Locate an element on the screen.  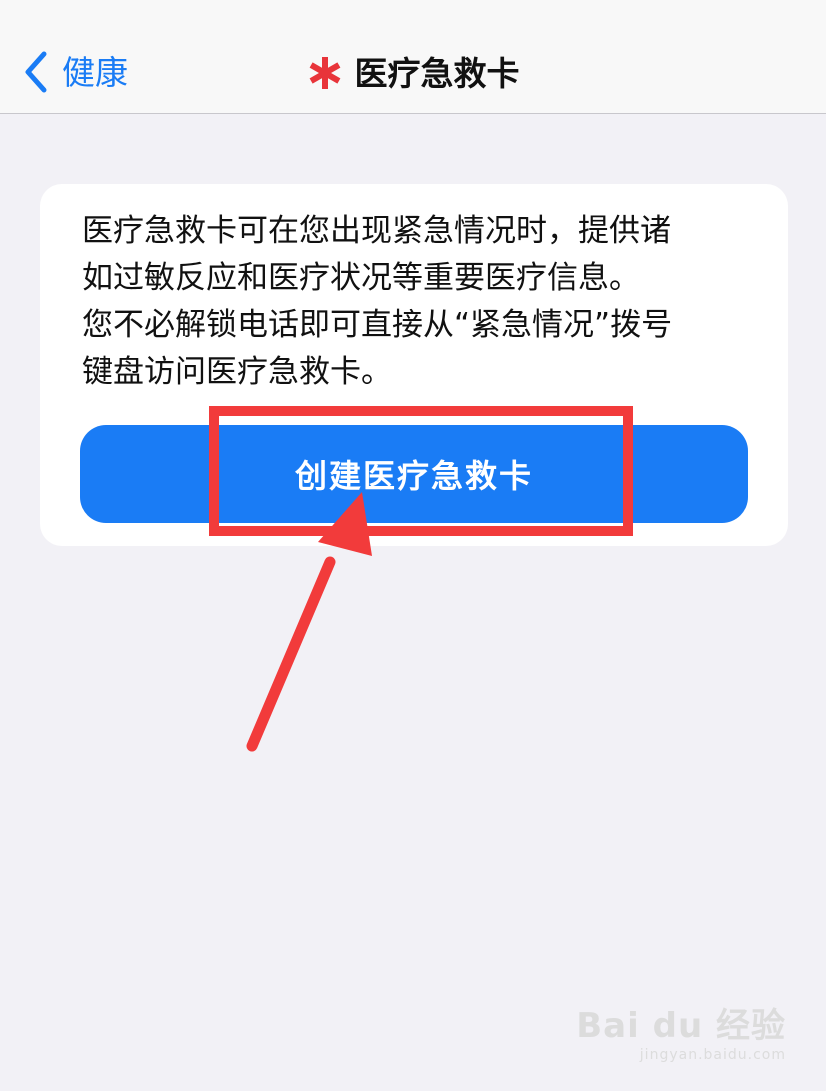
medical-star-icon is located at coordinates (324, 73).